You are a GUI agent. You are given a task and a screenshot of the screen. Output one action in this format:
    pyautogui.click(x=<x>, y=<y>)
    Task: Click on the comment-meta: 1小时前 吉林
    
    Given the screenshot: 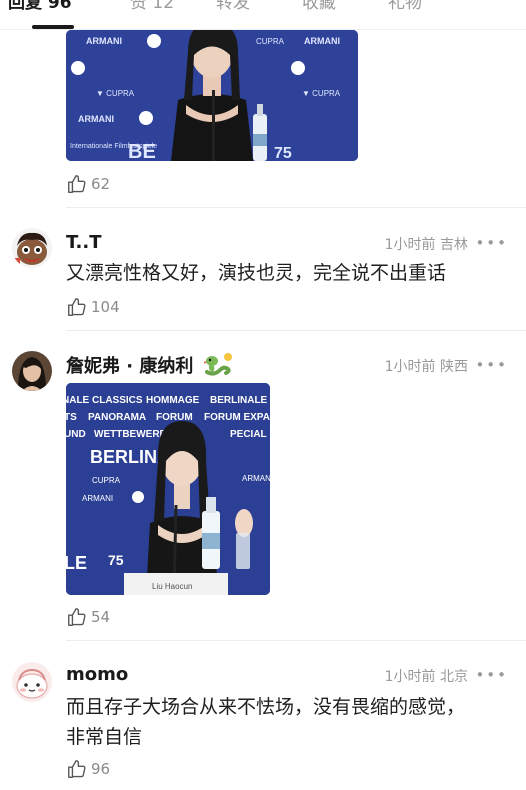 What is the action you would take?
    pyautogui.click(x=426, y=244)
    